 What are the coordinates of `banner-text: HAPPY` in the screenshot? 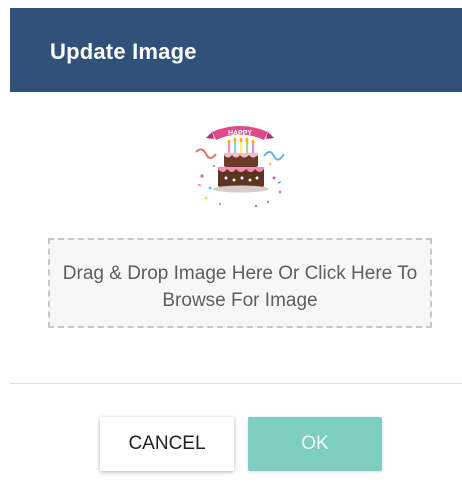 It's located at (240, 133).